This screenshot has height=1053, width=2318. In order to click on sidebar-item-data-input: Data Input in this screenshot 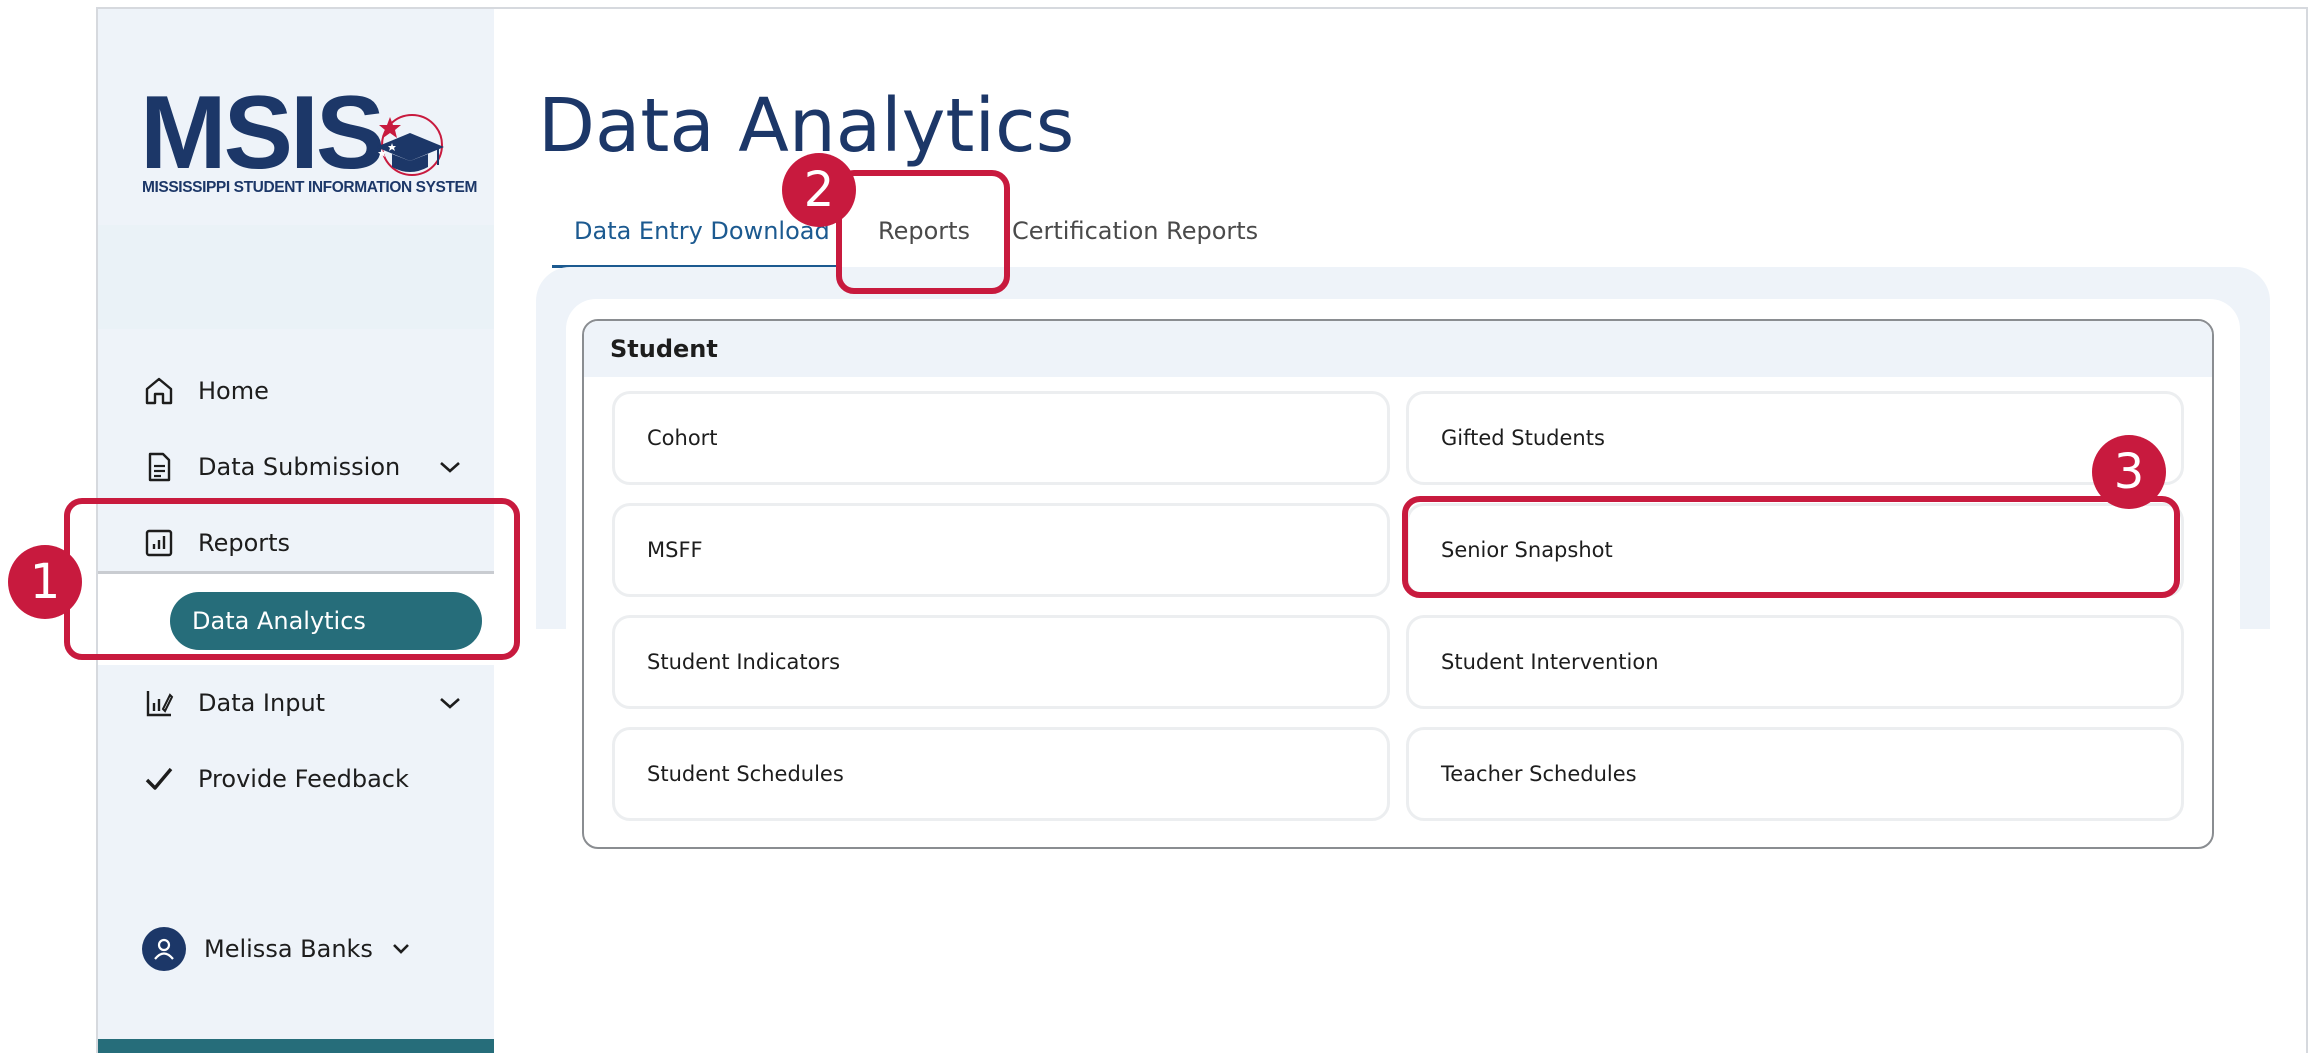, I will do `click(233, 703)`.